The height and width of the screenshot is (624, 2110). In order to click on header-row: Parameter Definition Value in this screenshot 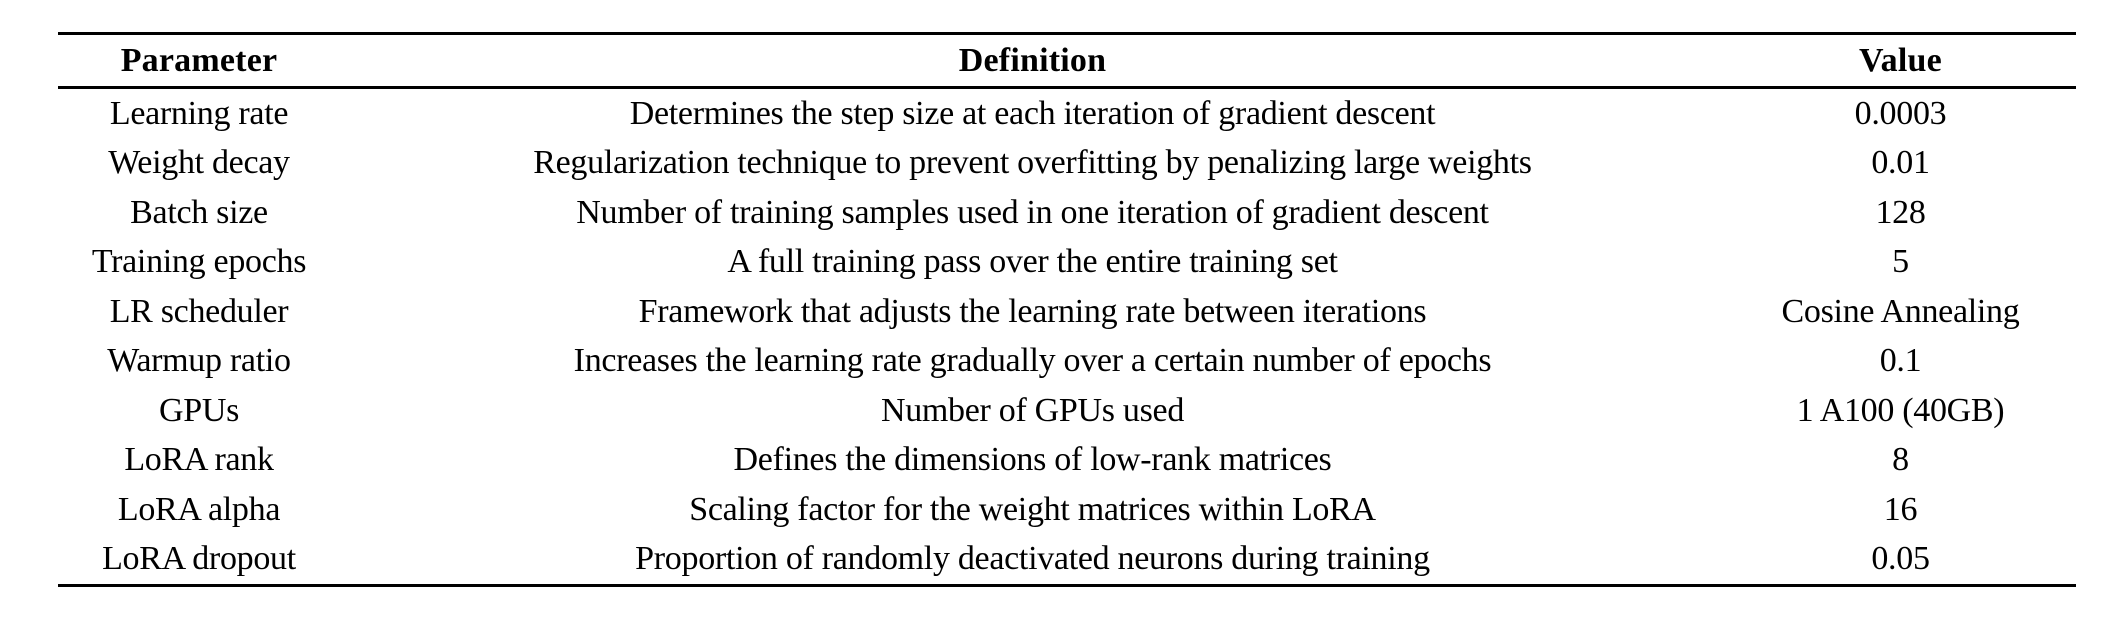, I will do `click(1067, 60)`.